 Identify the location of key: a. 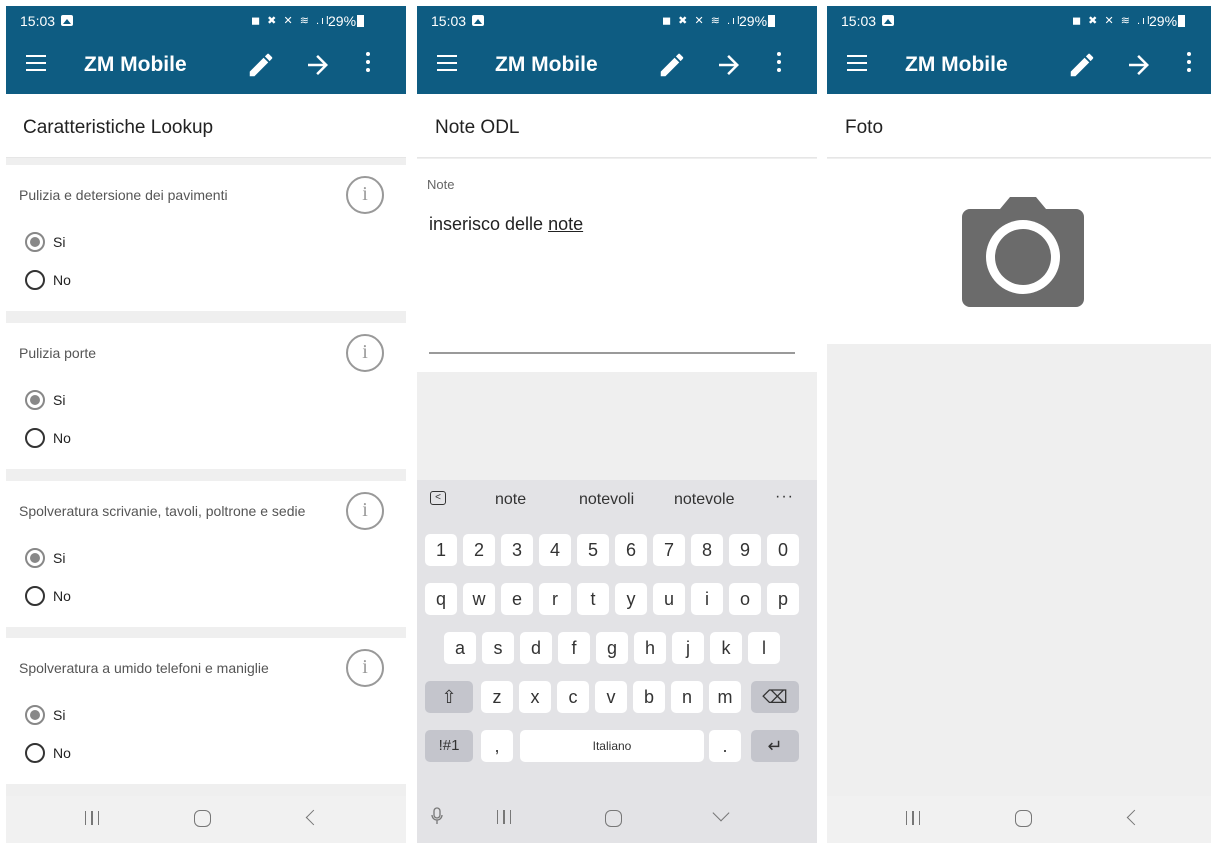
(460, 648).